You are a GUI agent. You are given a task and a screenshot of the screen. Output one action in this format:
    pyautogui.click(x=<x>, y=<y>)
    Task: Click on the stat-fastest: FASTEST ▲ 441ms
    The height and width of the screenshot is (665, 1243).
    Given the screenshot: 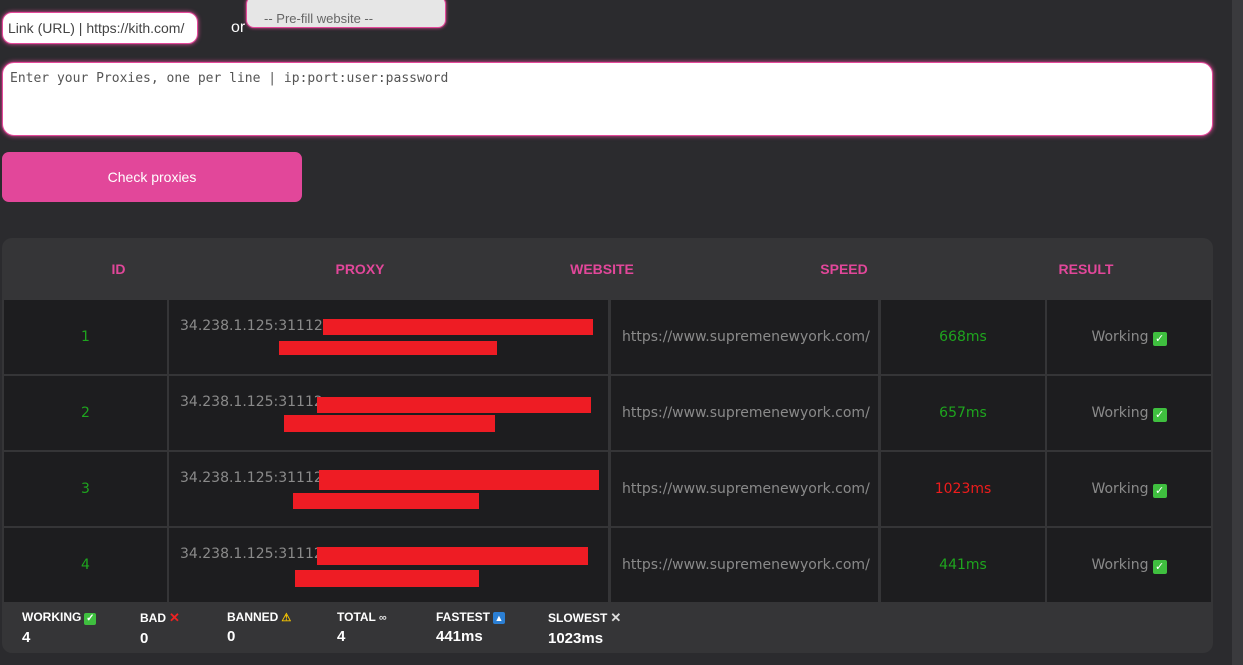 What is the action you would take?
    pyautogui.click(x=471, y=627)
    